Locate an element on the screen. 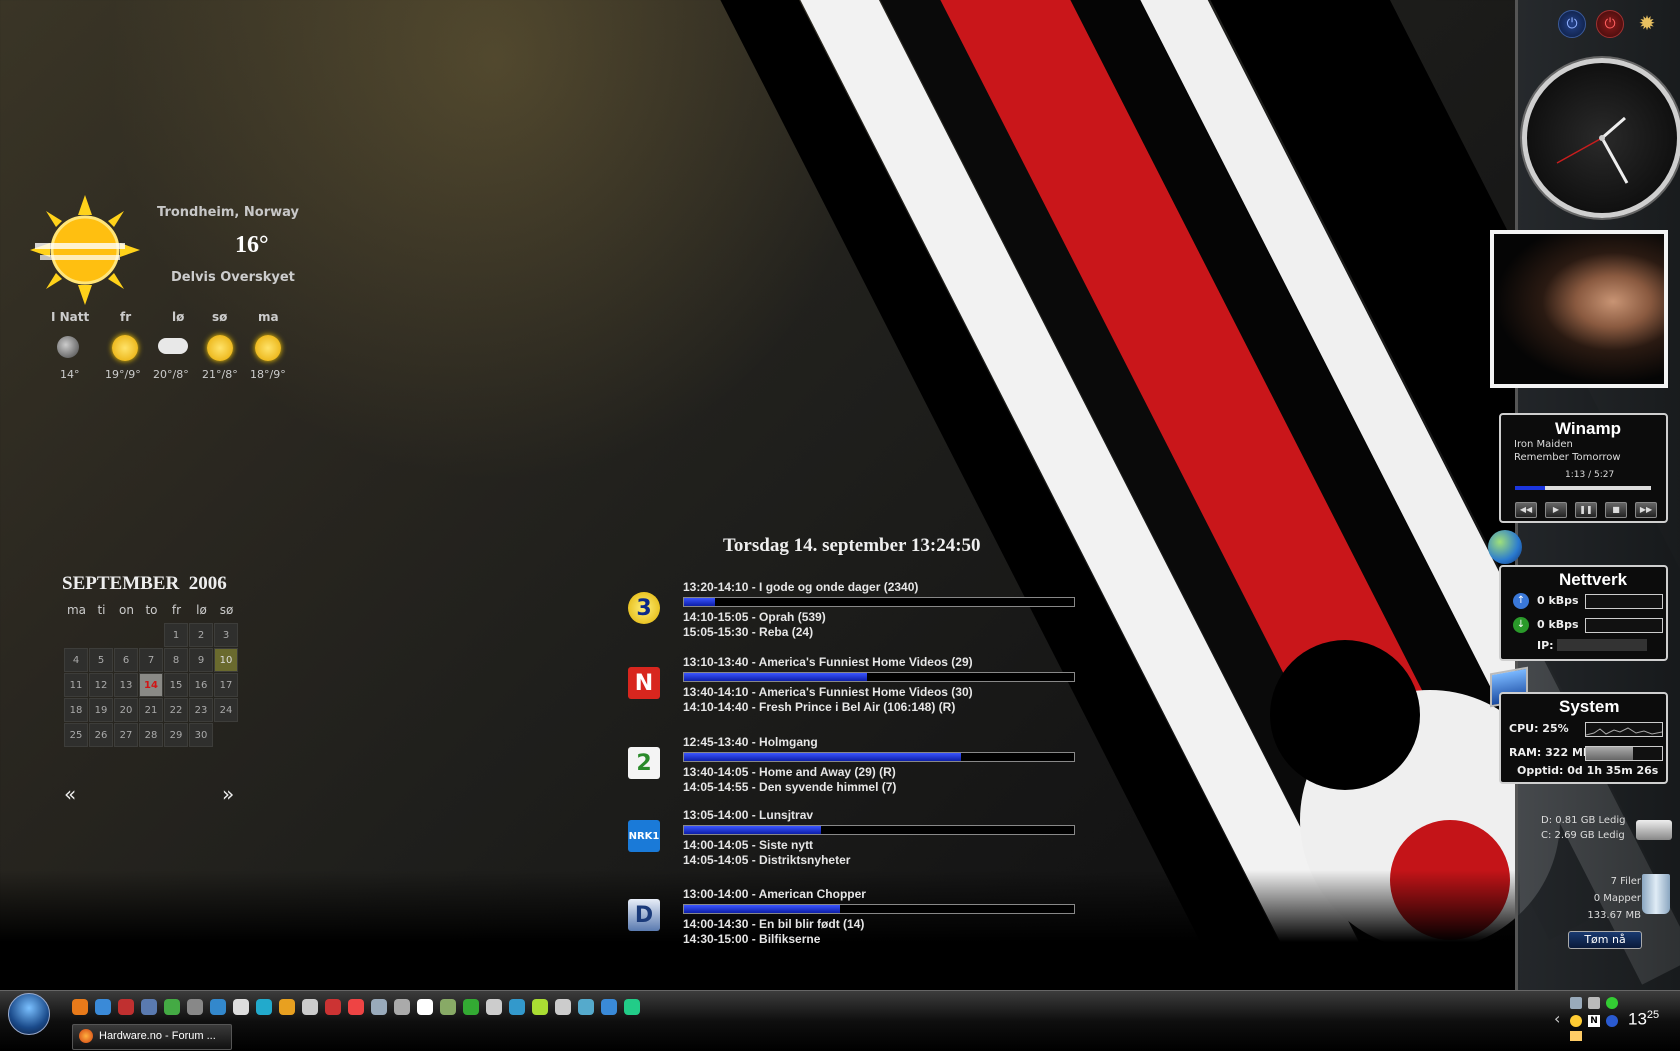  calendar-day: 30 is located at coordinates (201, 735).